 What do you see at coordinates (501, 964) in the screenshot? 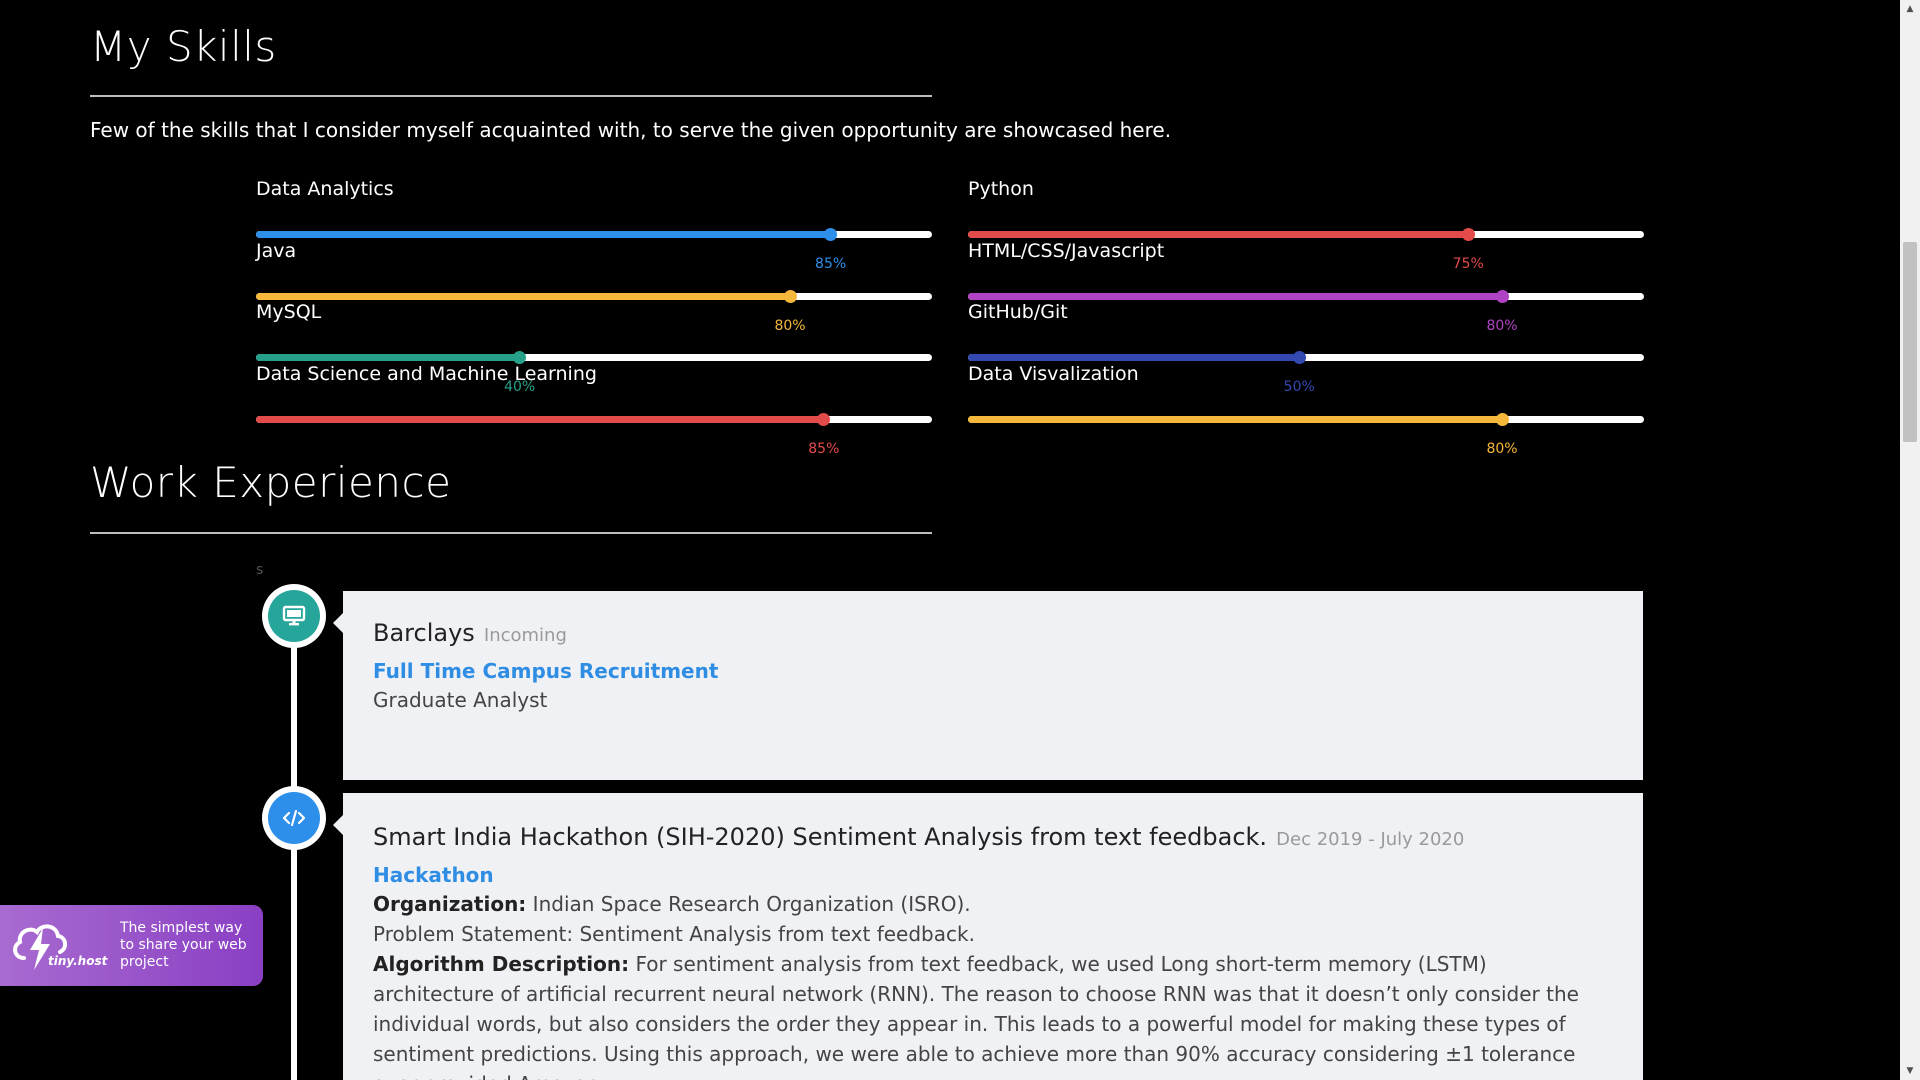
I see `detail-label: Algorithm Description:` at bounding box center [501, 964].